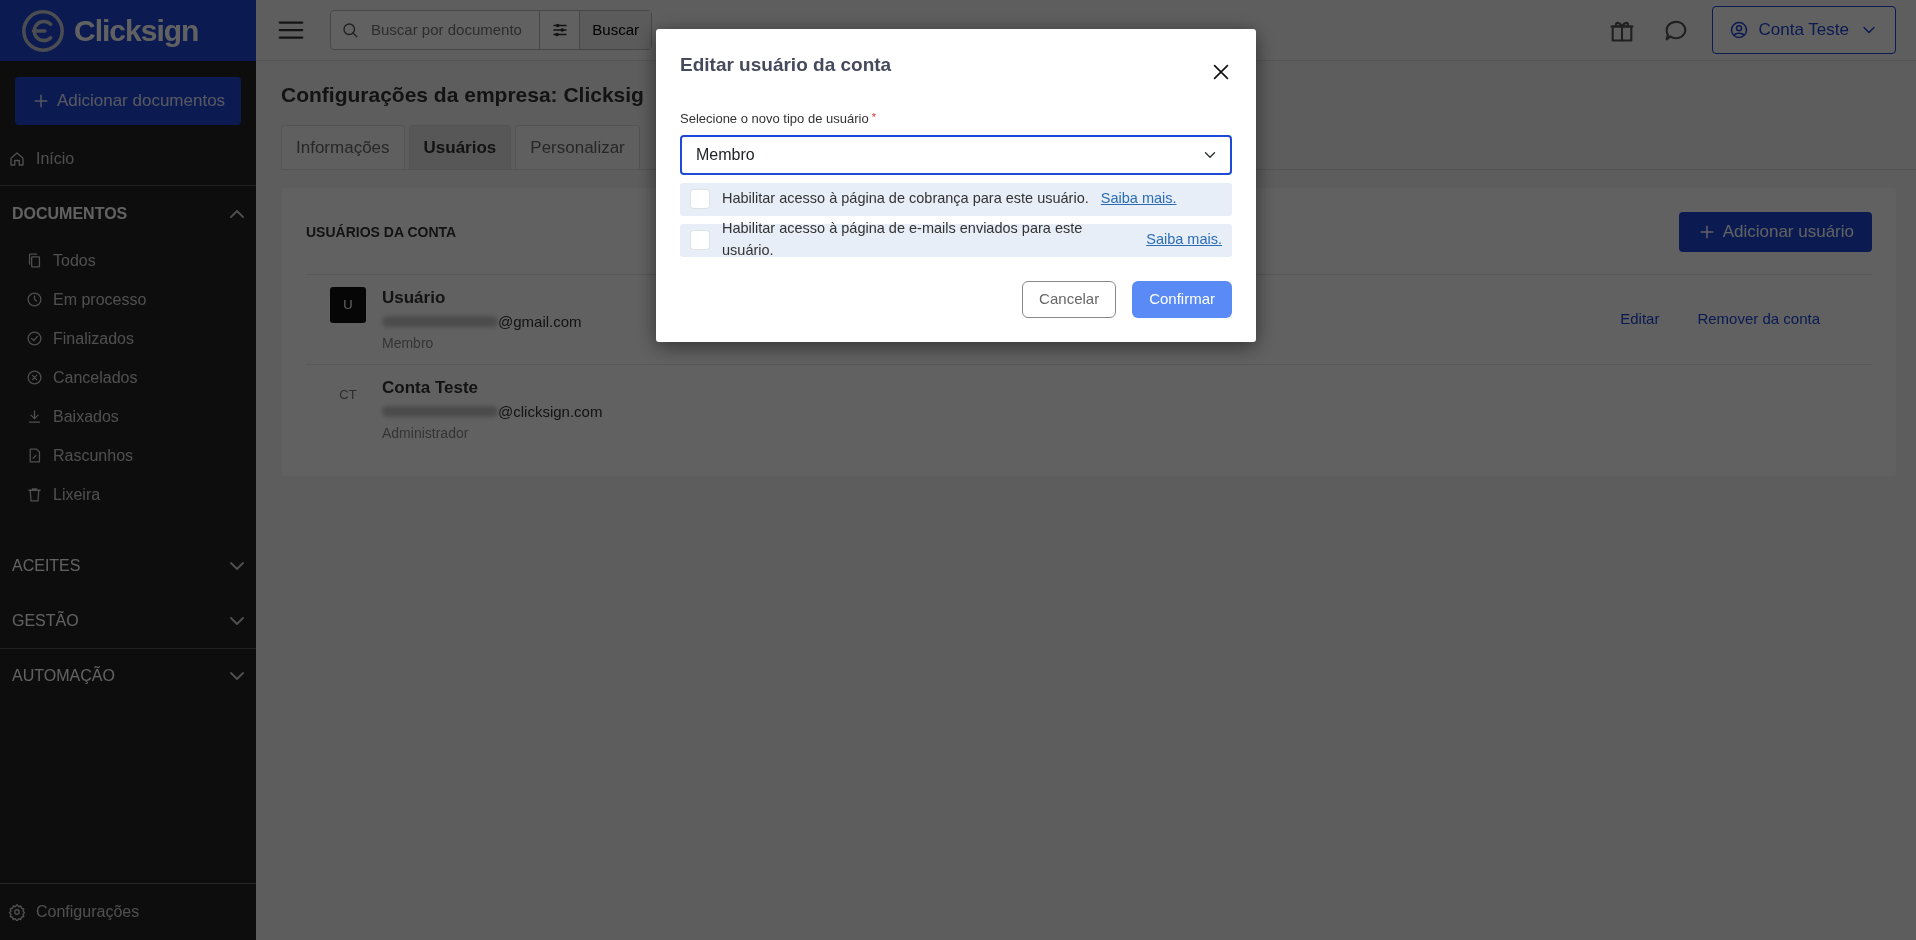  What do you see at coordinates (1738, 30) in the screenshot?
I see `user-icon` at bounding box center [1738, 30].